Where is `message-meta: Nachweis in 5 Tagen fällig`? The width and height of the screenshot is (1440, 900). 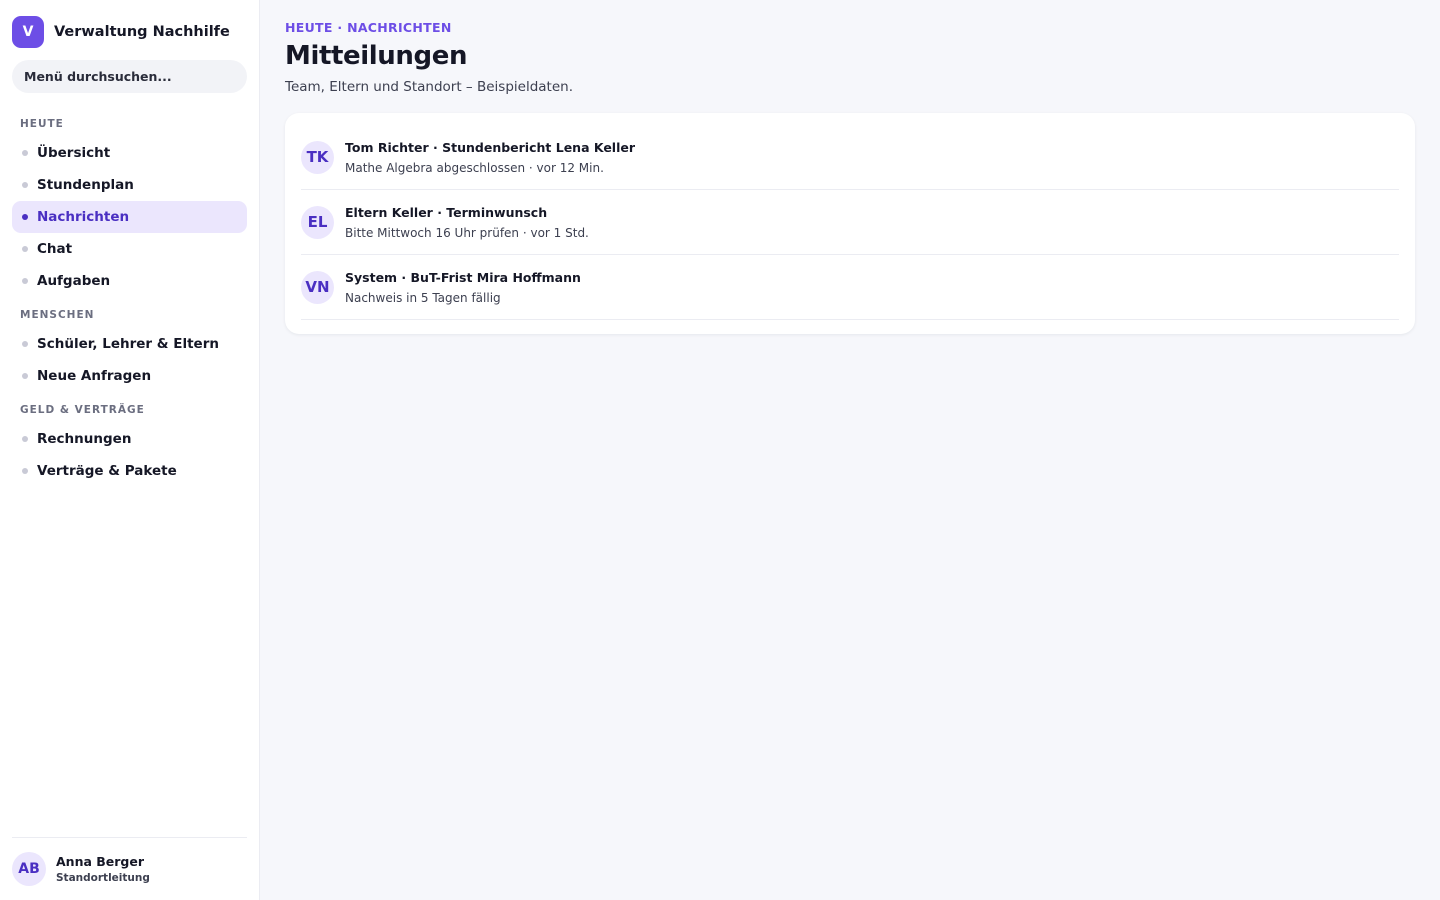 message-meta: Nachweis in 5 Tagen fällig is located at coordinates (423, 297).